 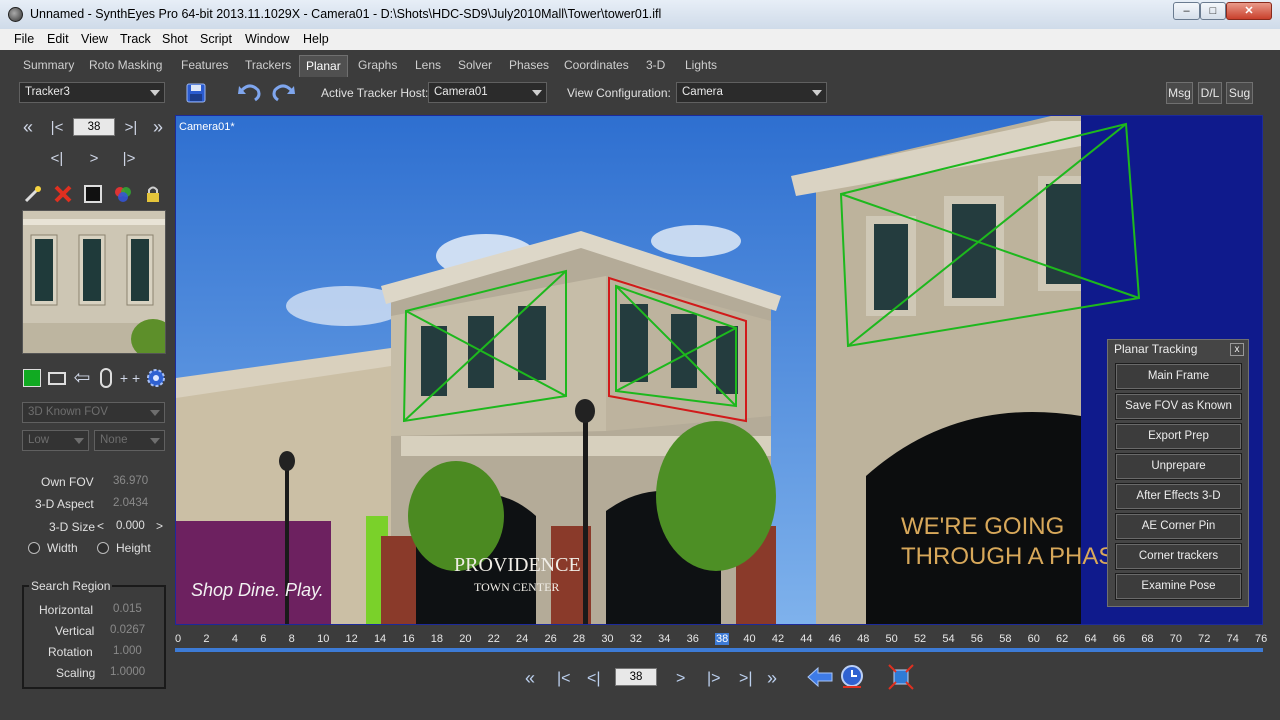 I want to click on pill-icon, so click(x=106, y=378).